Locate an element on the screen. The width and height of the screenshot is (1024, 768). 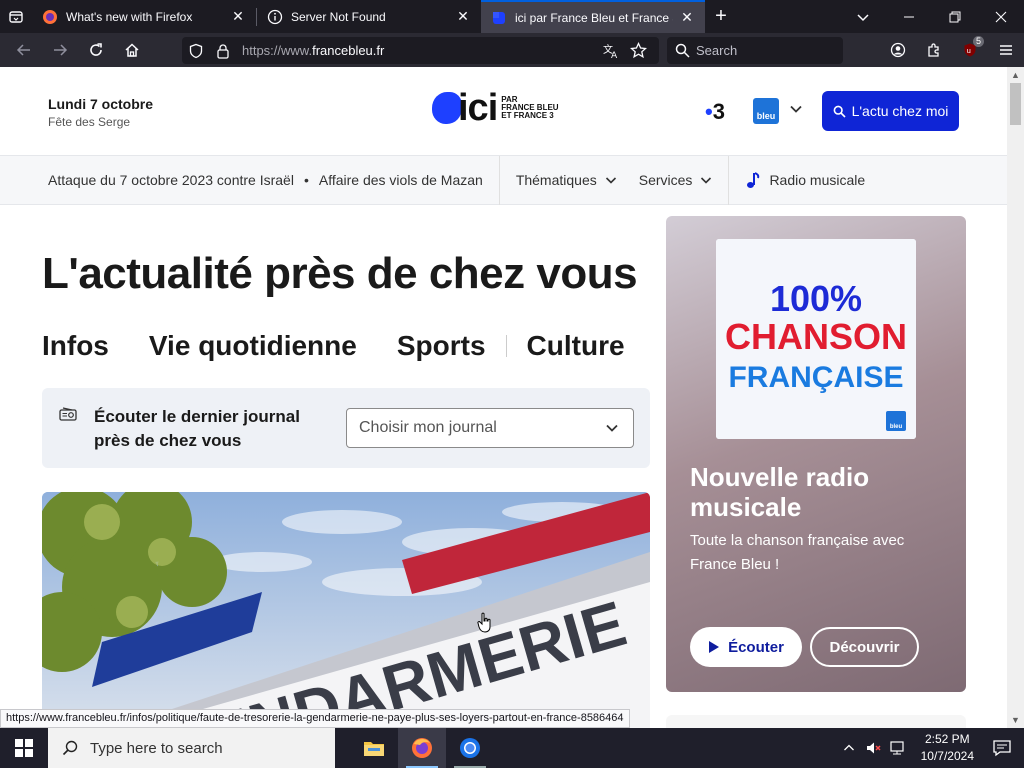
nav-link-attaque: Attaque du 7 octobre 2023 contre Israël is located at coordinates (171, 180).